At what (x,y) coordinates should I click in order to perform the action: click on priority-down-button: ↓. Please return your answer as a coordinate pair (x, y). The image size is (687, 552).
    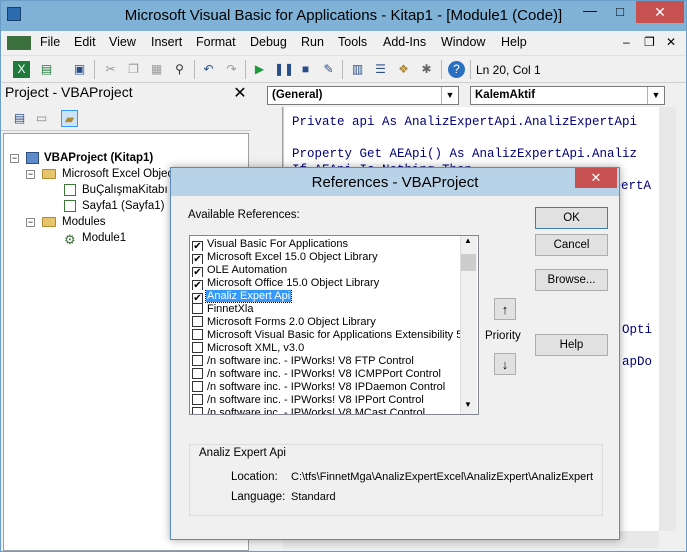
    Looking at the image, I should click on (505, 364).